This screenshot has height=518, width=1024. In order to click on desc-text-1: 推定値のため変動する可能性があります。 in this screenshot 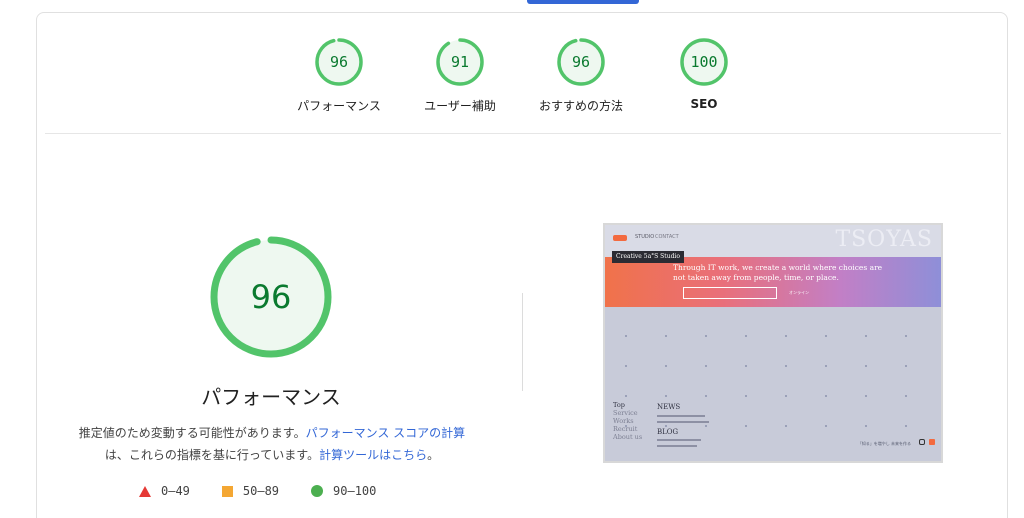, I will do `click(192, 433)`.